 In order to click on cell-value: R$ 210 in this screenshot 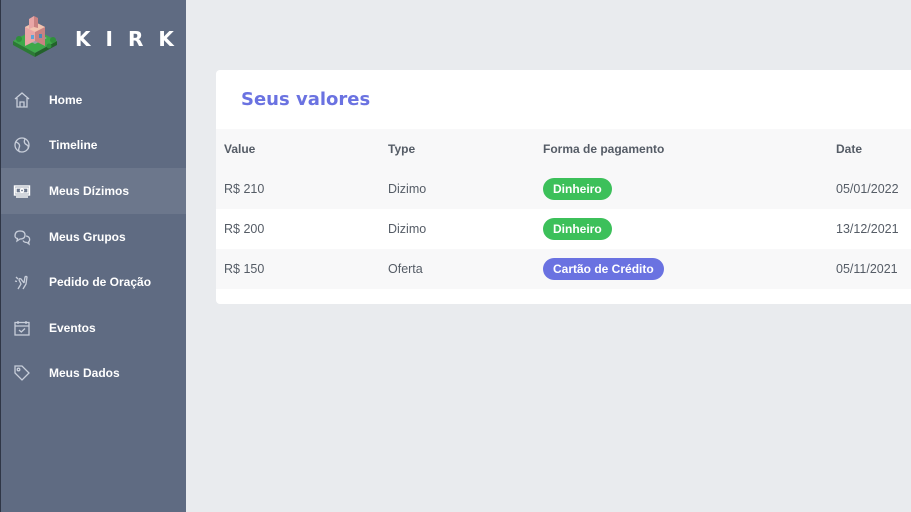, I will do `click(298, 189)`.